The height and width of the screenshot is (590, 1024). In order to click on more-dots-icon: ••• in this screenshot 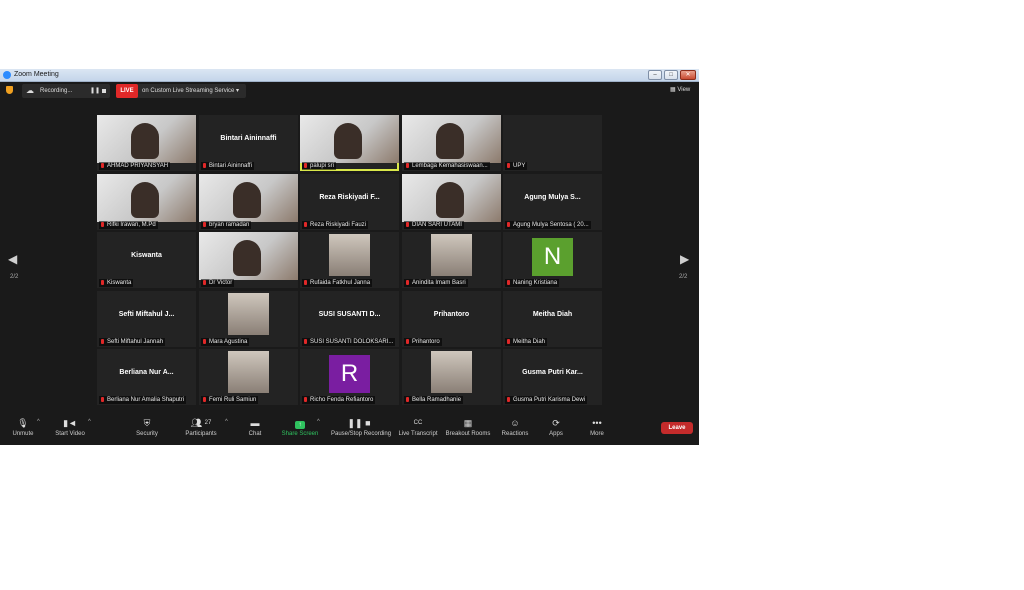, I will do `click(597, 423)`.